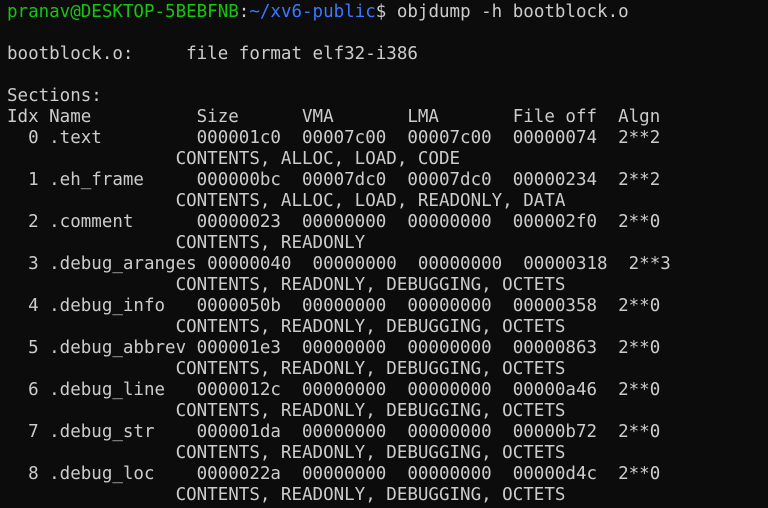 The height and width of the screenshot is (508, 768). Describe the element at coordinates (54, 96) in the screenshot. I see `sections-label: Sections:` at that location.